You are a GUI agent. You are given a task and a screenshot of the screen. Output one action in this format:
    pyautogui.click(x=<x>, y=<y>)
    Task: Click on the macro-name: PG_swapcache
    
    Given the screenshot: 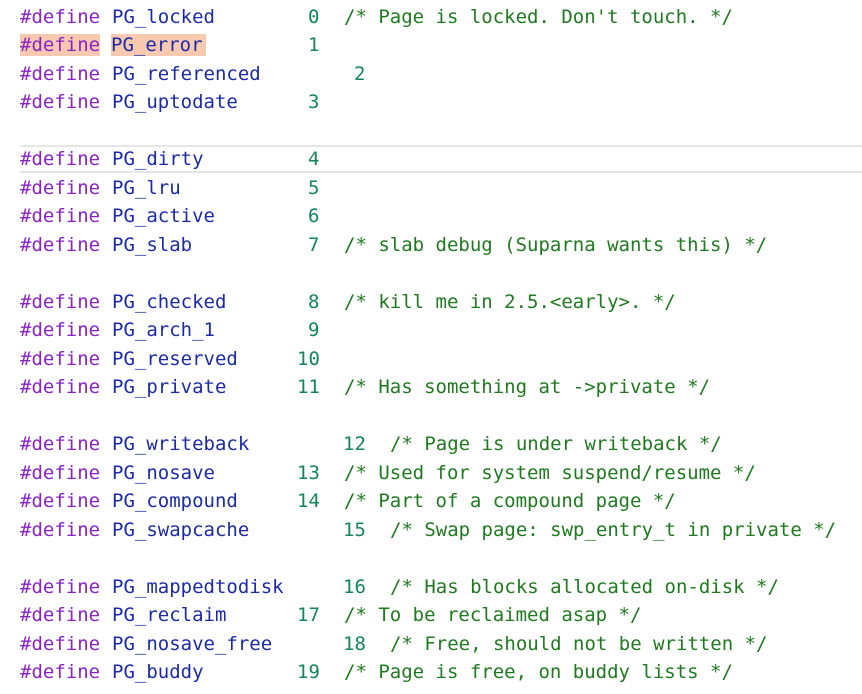 What is the action you would take?
    pyautogui.click(x=181, y=530)
    